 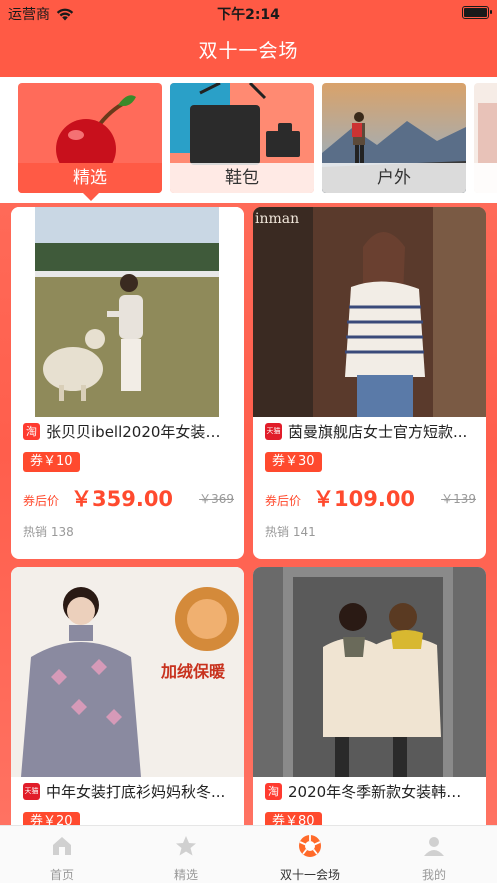 I want to click on price-row: 券后价 ￥109.00 ￥139, so click(x=370, y=496).